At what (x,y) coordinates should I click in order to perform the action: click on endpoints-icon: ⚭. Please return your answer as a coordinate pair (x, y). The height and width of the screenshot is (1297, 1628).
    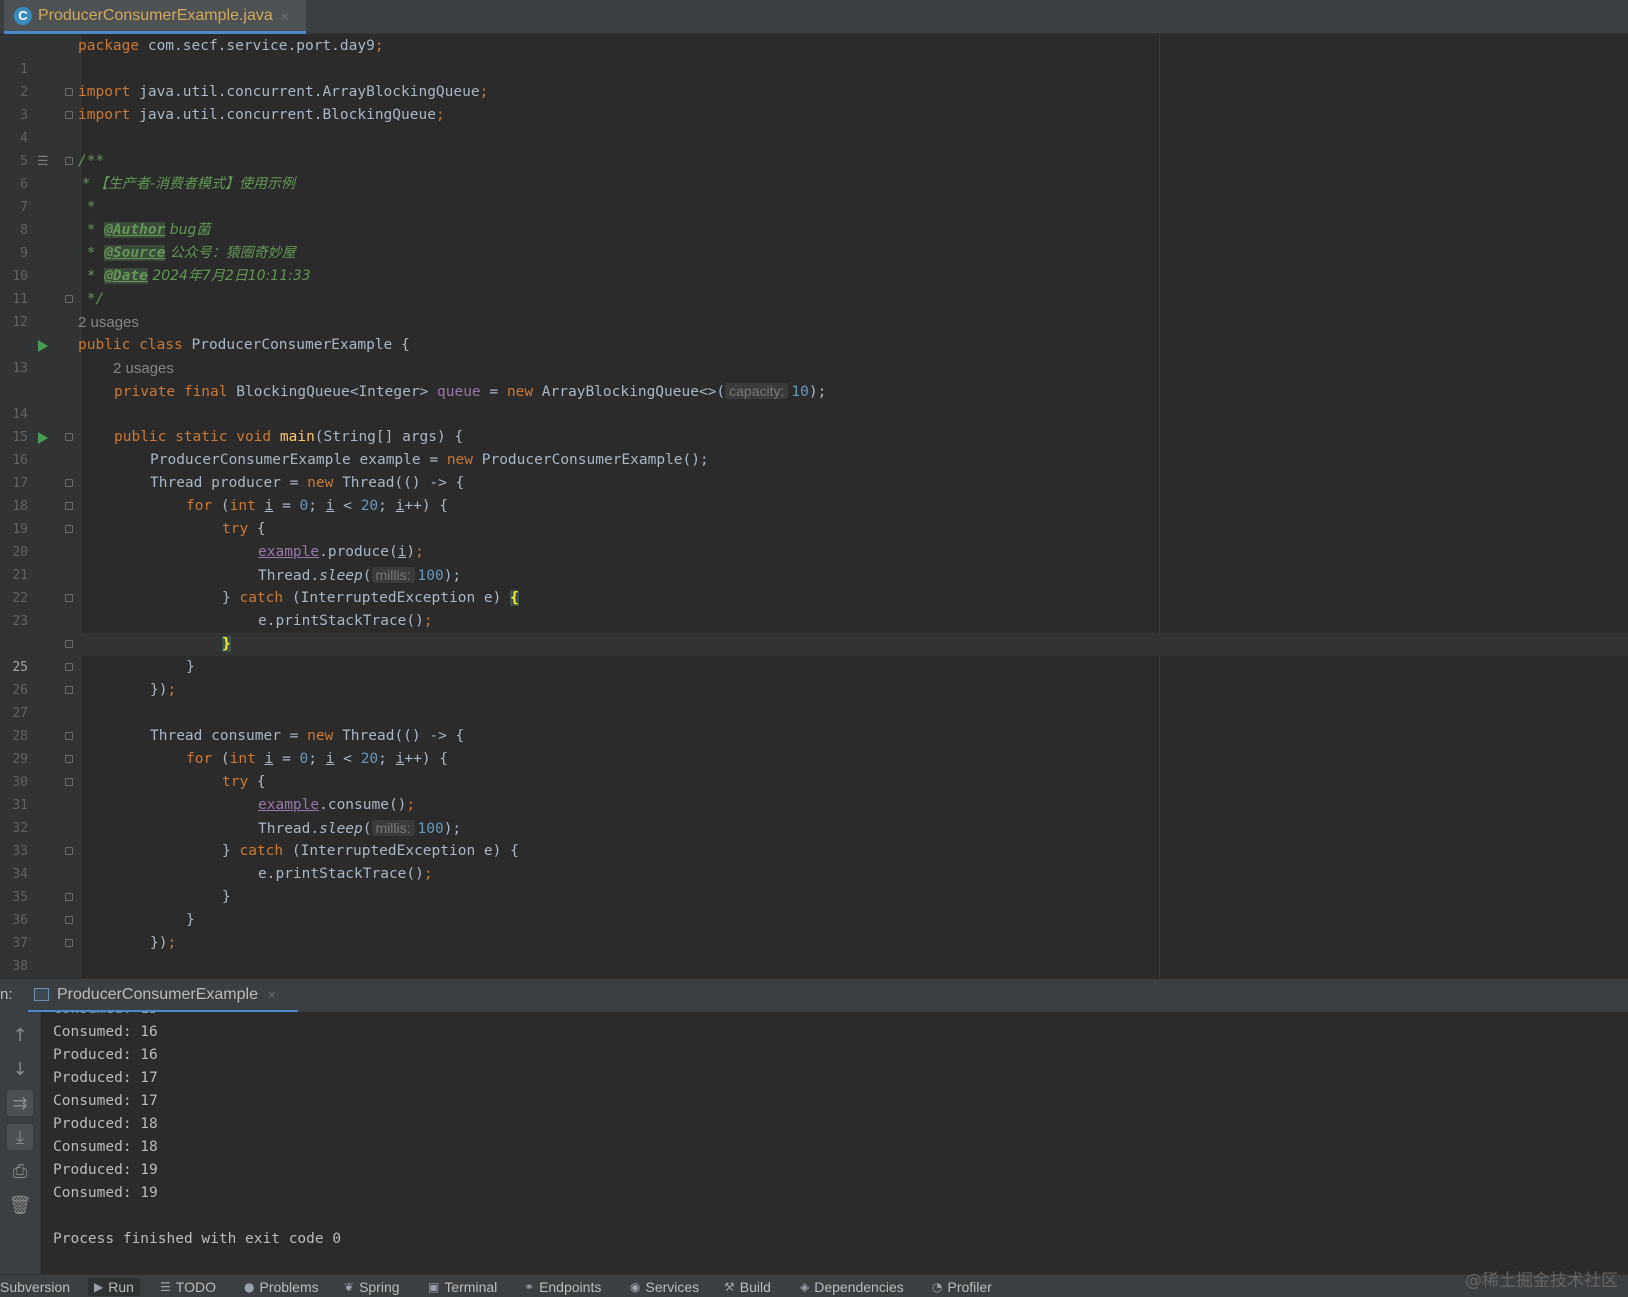
    Looking at the image, I should click on (529, 1287).